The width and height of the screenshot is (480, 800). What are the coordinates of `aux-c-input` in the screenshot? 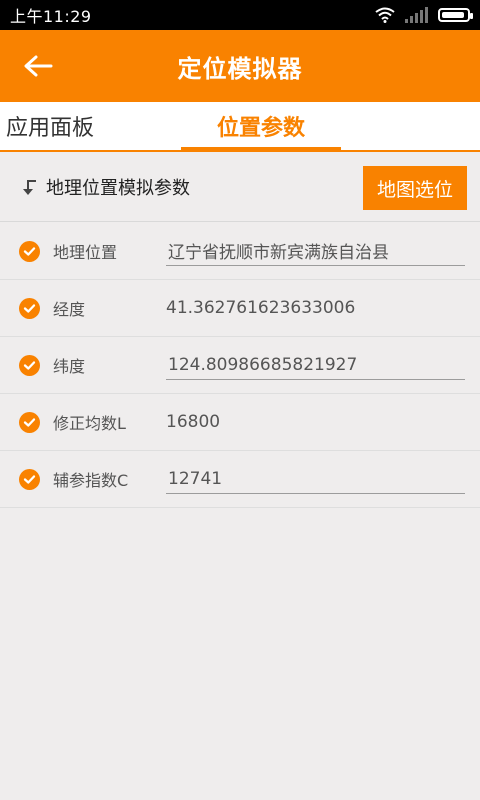 It's located at (315, 479).